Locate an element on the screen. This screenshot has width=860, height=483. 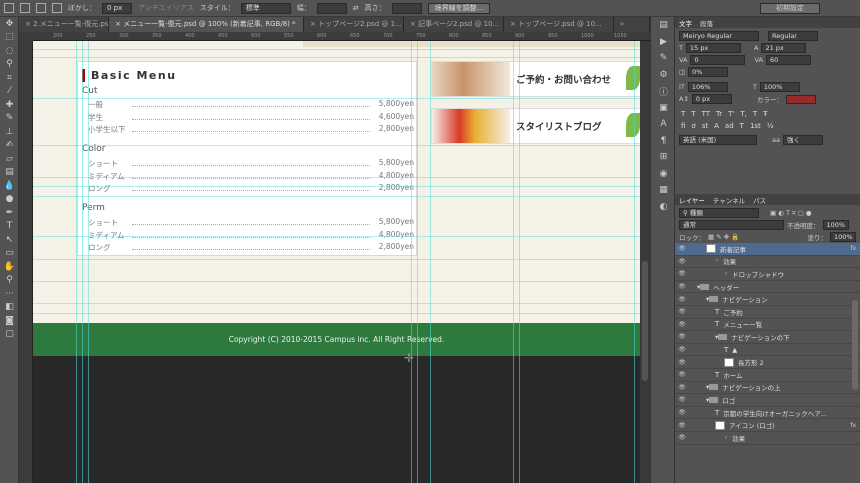
discretionary-button: st is located at coordinates (705, 126).